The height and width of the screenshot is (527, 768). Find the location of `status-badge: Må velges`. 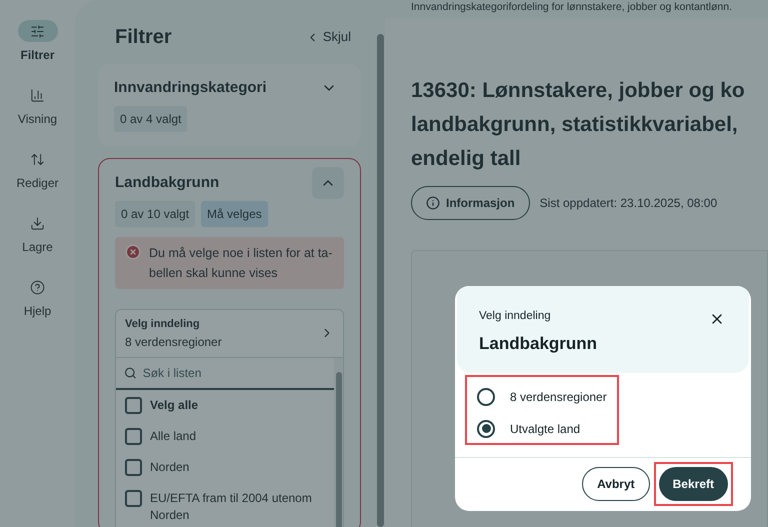

status-badge: Må velges is located at coordinates (234, 214).